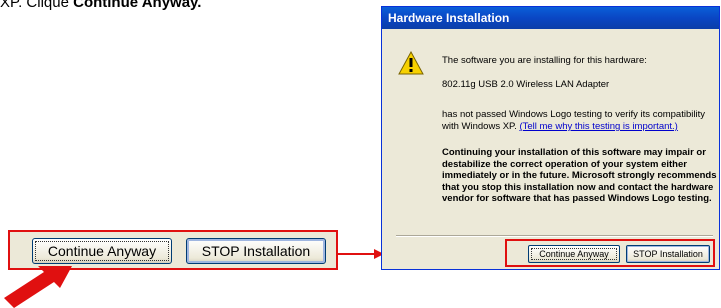 This screenshot has width=721, height=308. I want to click on dialog-title: Hardware Installation, so click(550, 18).